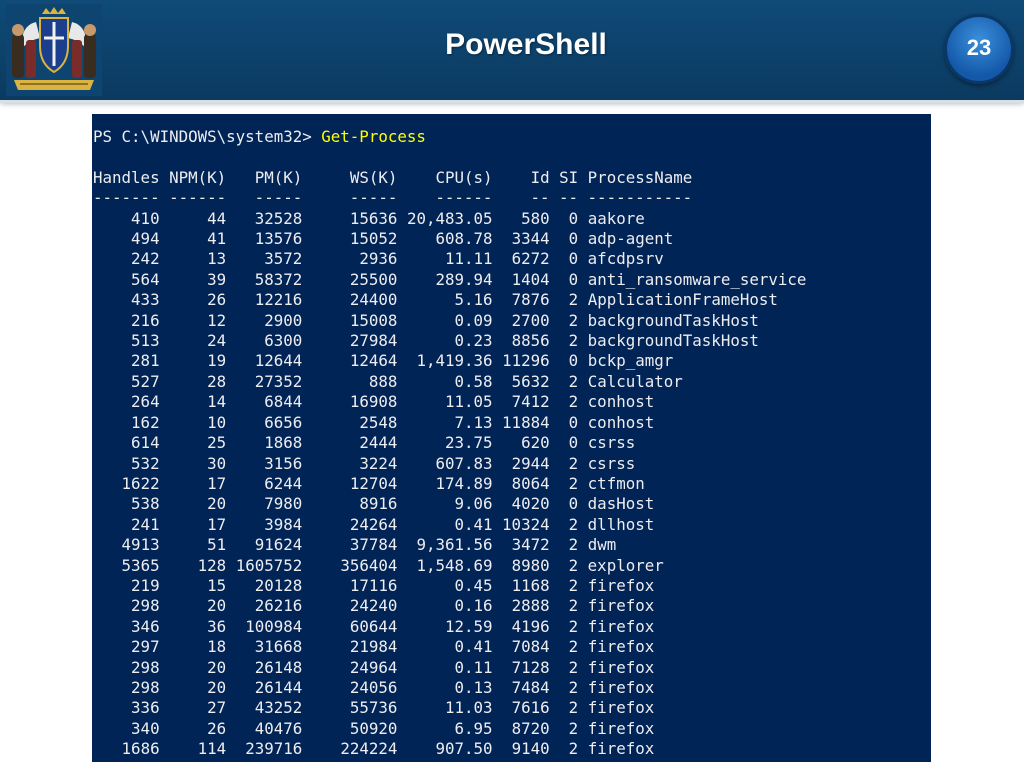 This screenshot has height=767, width=1024. Describe the element at coordinates (373, 483) in the screenshot. I see `table-cell: 12704` at that location.